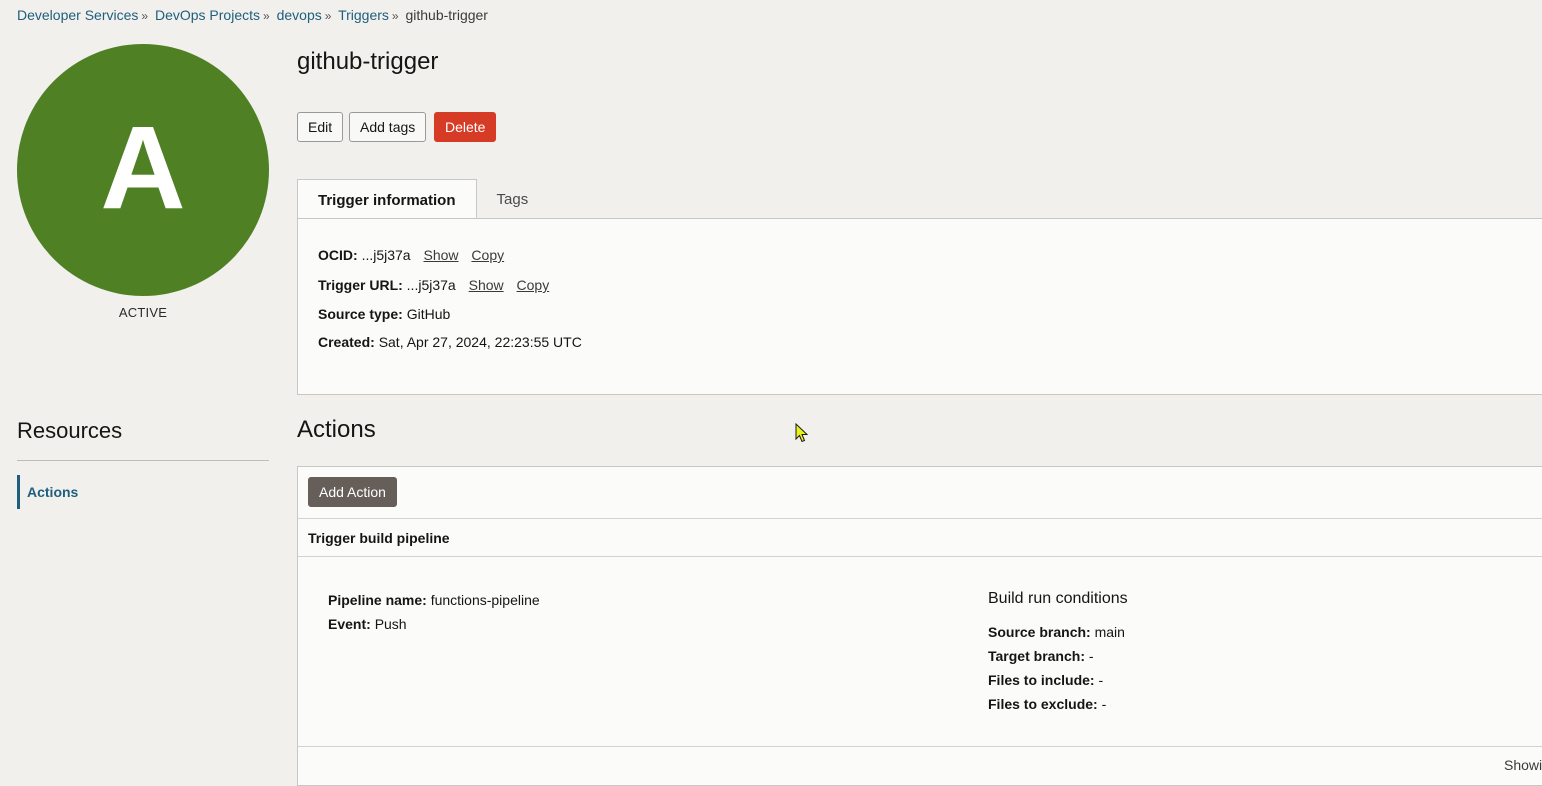  I want to click on action-item-title: Trigger build pipeline, so click(920, 537).